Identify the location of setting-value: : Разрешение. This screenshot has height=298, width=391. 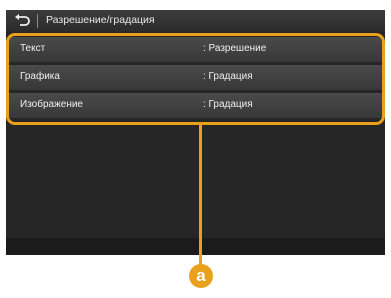
(235, 48).